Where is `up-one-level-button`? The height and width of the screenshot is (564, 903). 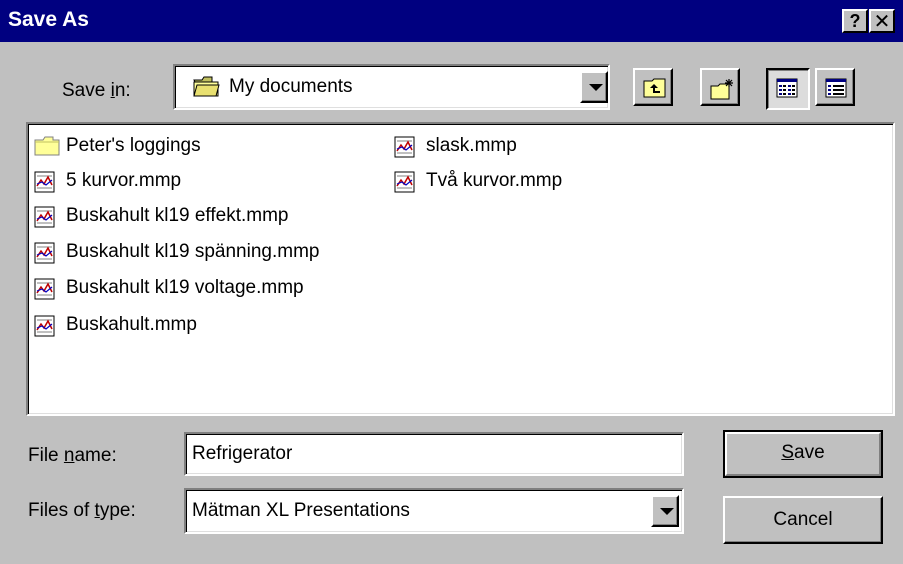 up-one-level-button is located at coordinates (653, 87).